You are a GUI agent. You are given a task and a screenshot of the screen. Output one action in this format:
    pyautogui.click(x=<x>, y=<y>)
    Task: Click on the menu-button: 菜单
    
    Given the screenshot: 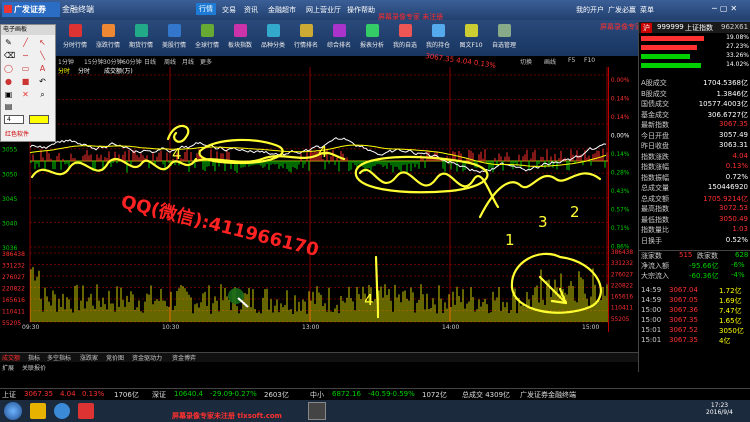 What is the action you would take?
    pyautogui.click(x=647, y=10)
    